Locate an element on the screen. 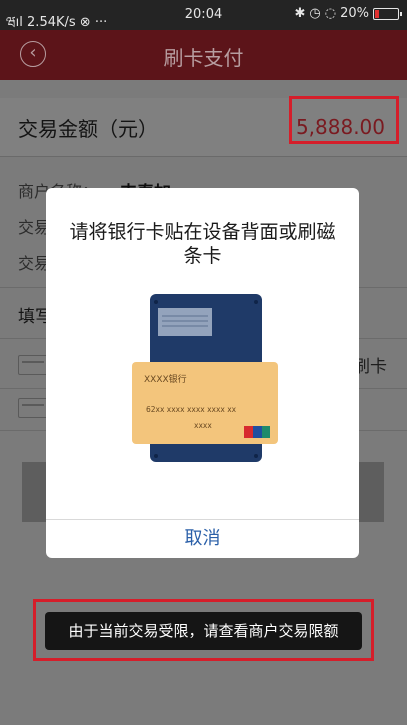 Image resolution: width=407 pixels, height=725 pixels. location-icon: ◌ is located at coordinates (330, 13).